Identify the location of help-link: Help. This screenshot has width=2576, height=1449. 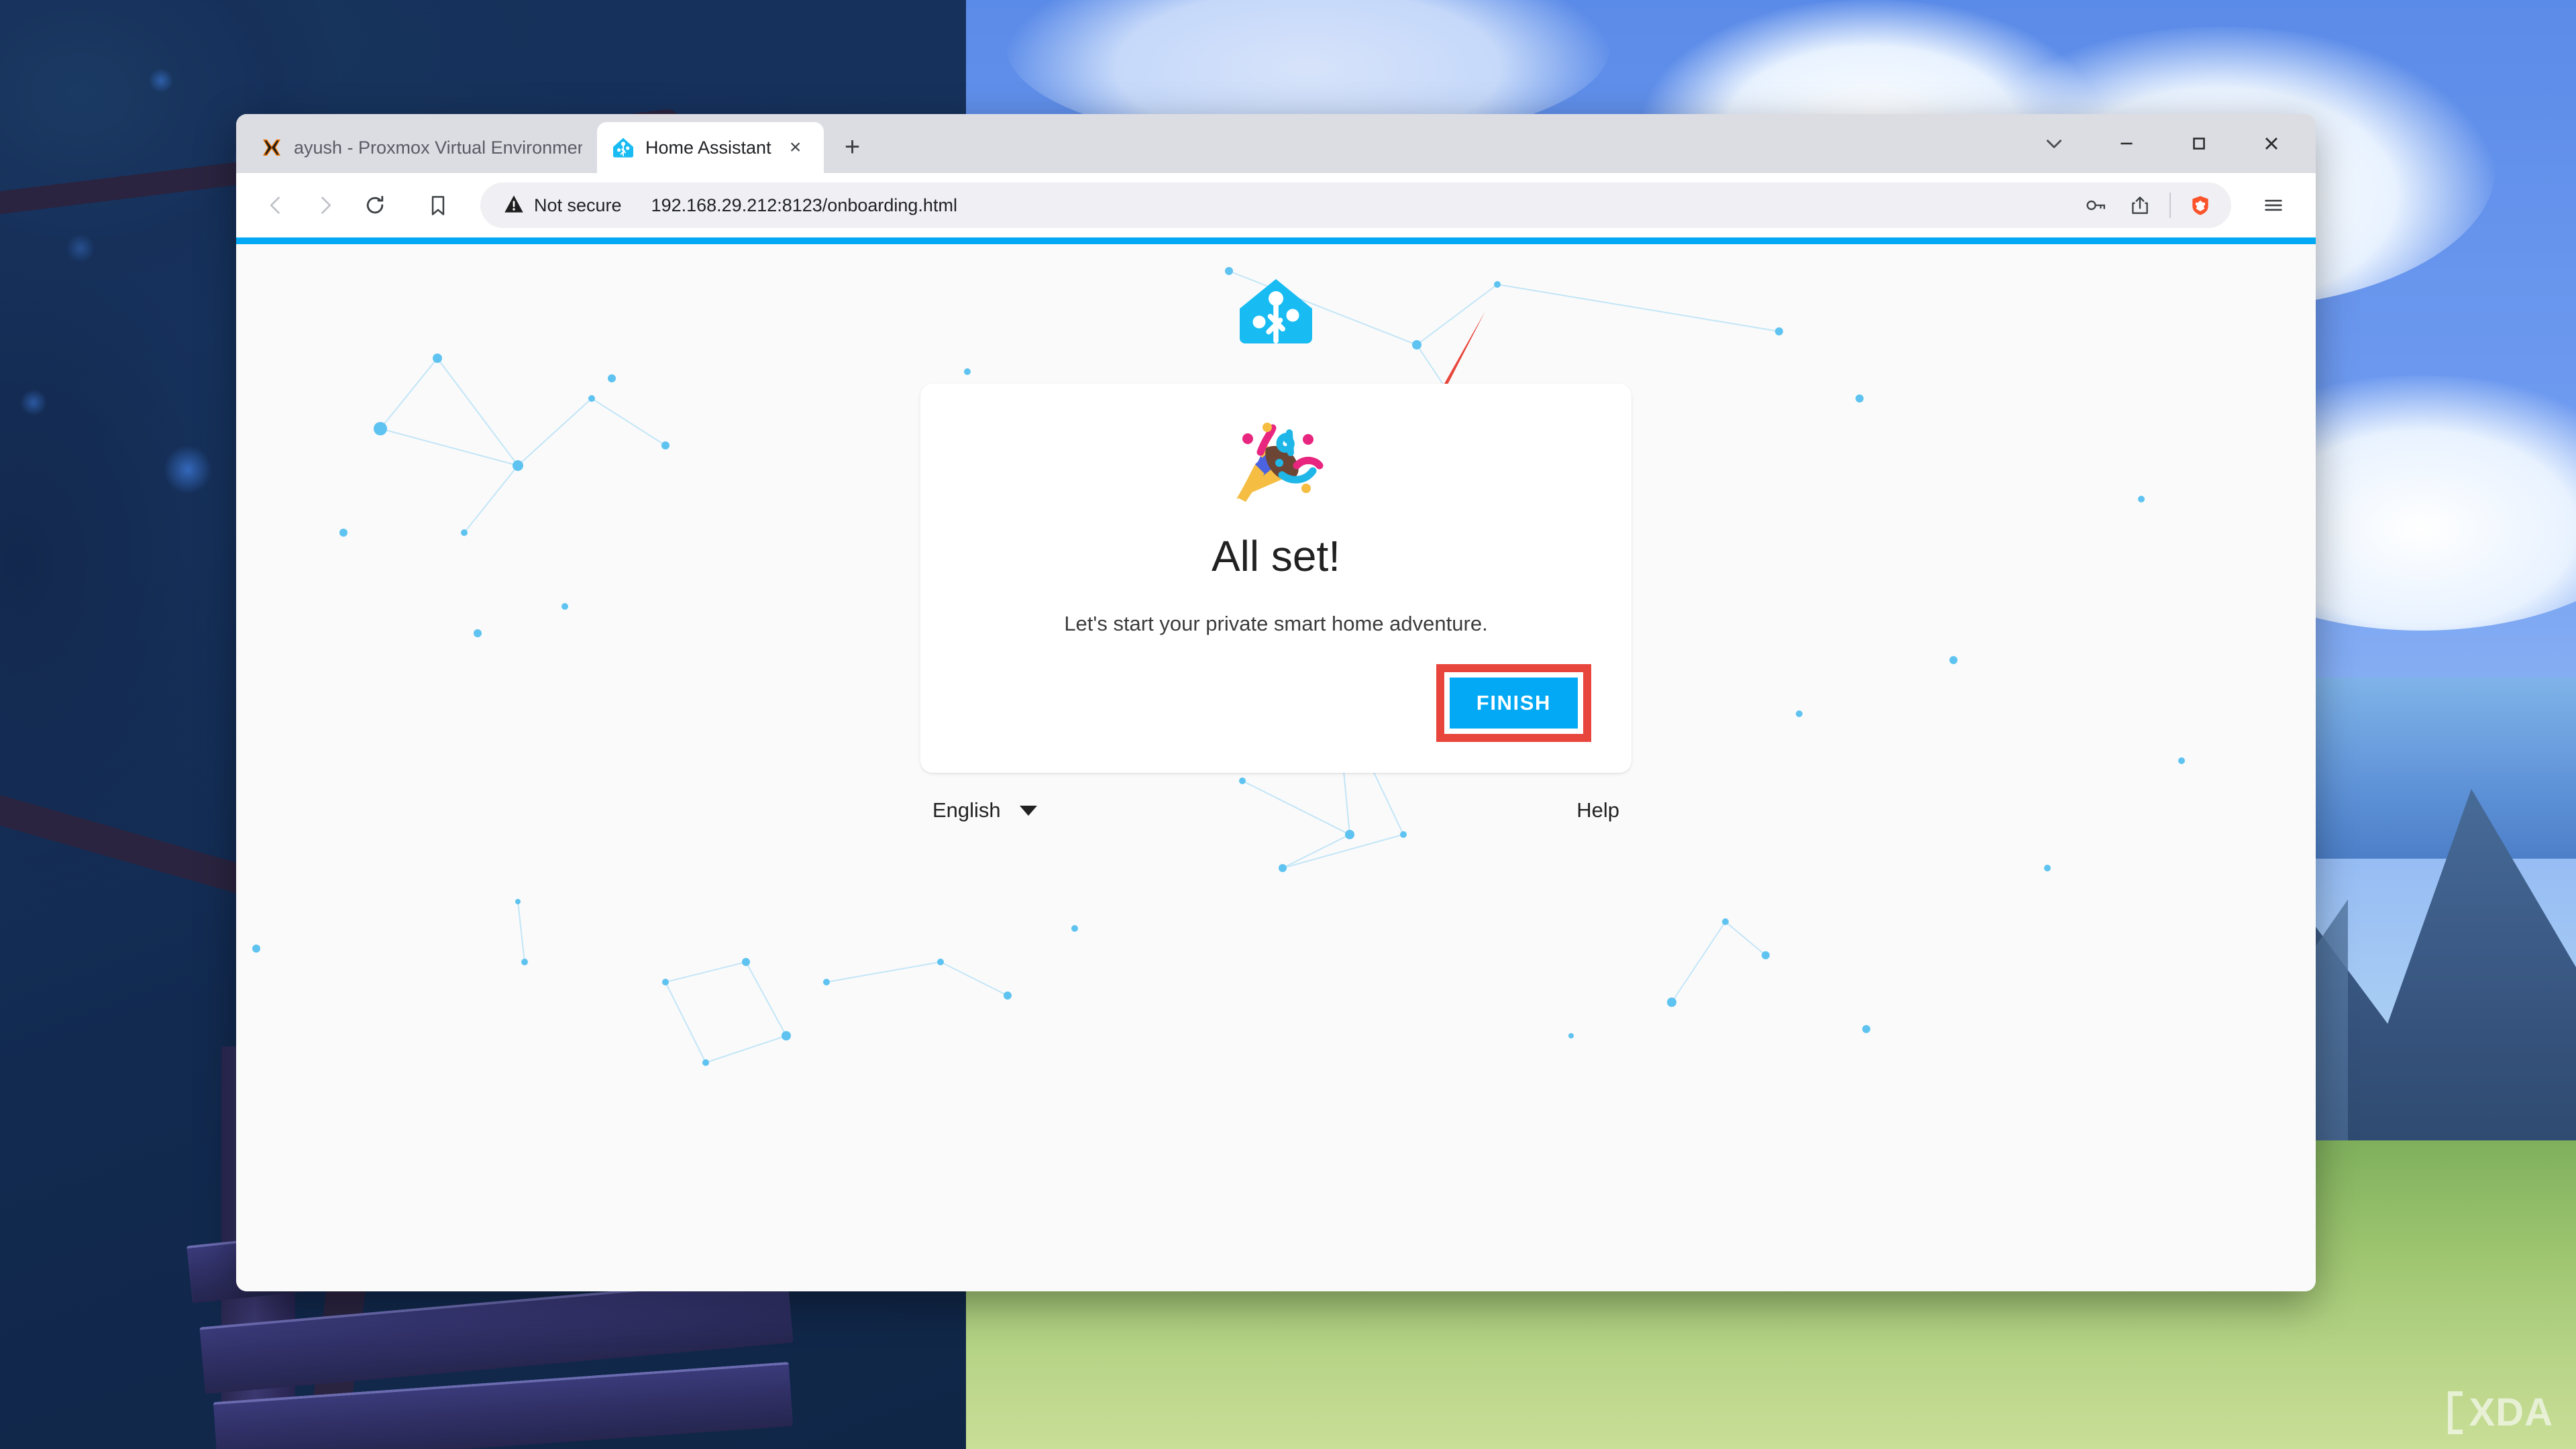
(1597, 810).